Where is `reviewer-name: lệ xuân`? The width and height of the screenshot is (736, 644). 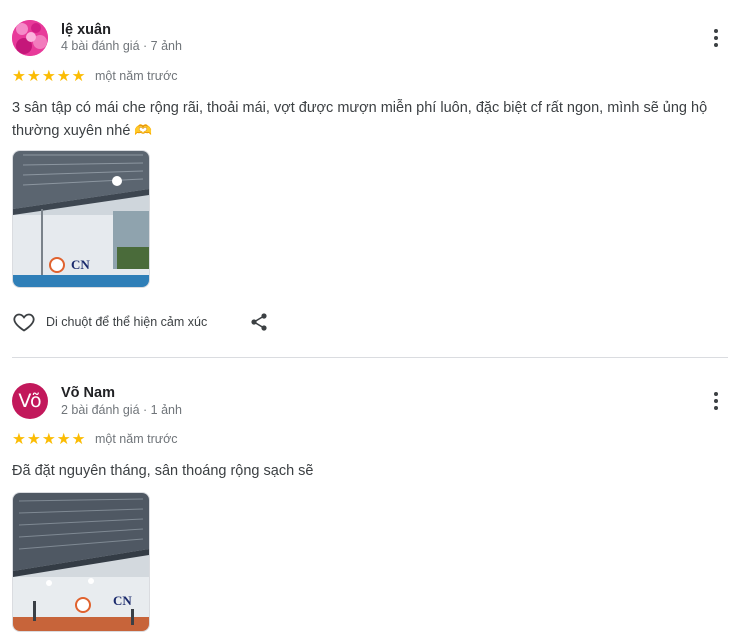
reviewer-name: lệ xuân is located at coordinates (86, 30).